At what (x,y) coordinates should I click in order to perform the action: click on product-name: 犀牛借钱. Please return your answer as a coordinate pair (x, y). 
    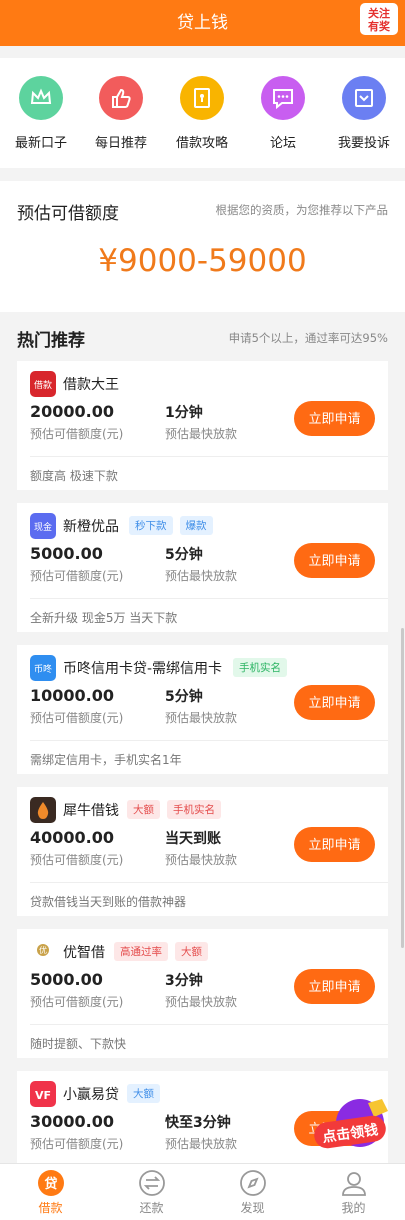
    Looking at the image, I should click on (91, 811).